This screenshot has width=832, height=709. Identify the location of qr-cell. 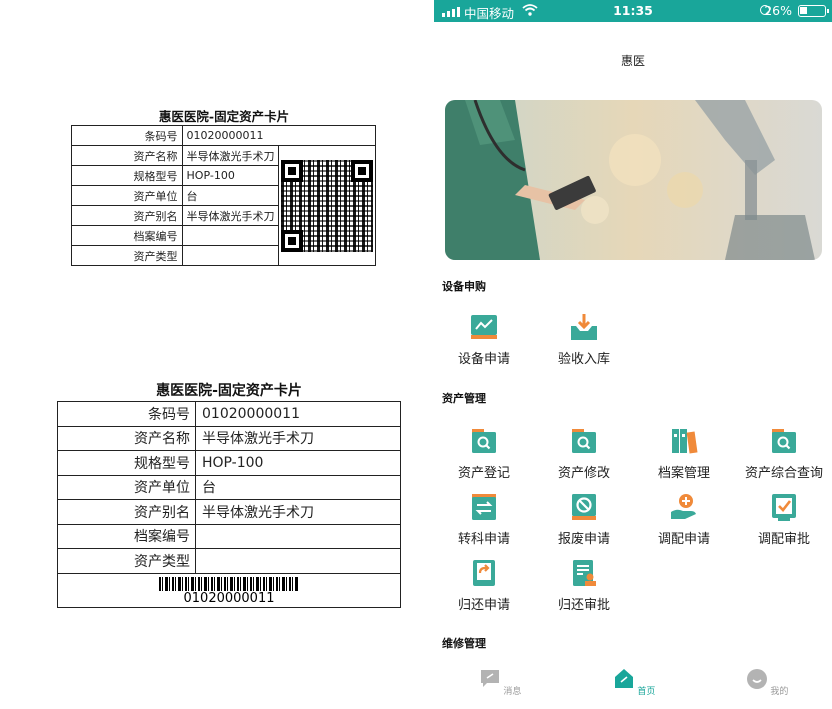
(327, 205).